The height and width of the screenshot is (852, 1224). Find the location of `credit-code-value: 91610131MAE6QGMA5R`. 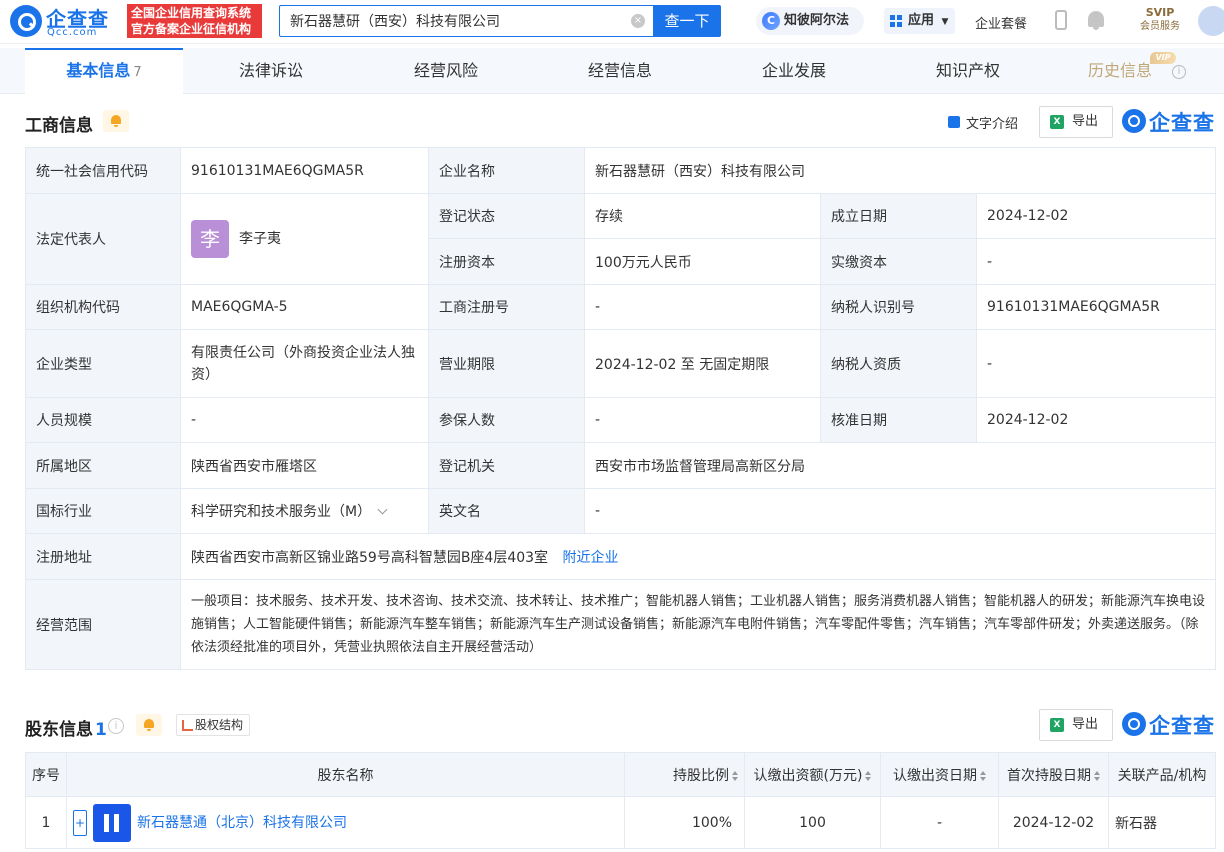

credit-code-value: 91610131MAE6QGMA5R is located at coordinates (304, 170).